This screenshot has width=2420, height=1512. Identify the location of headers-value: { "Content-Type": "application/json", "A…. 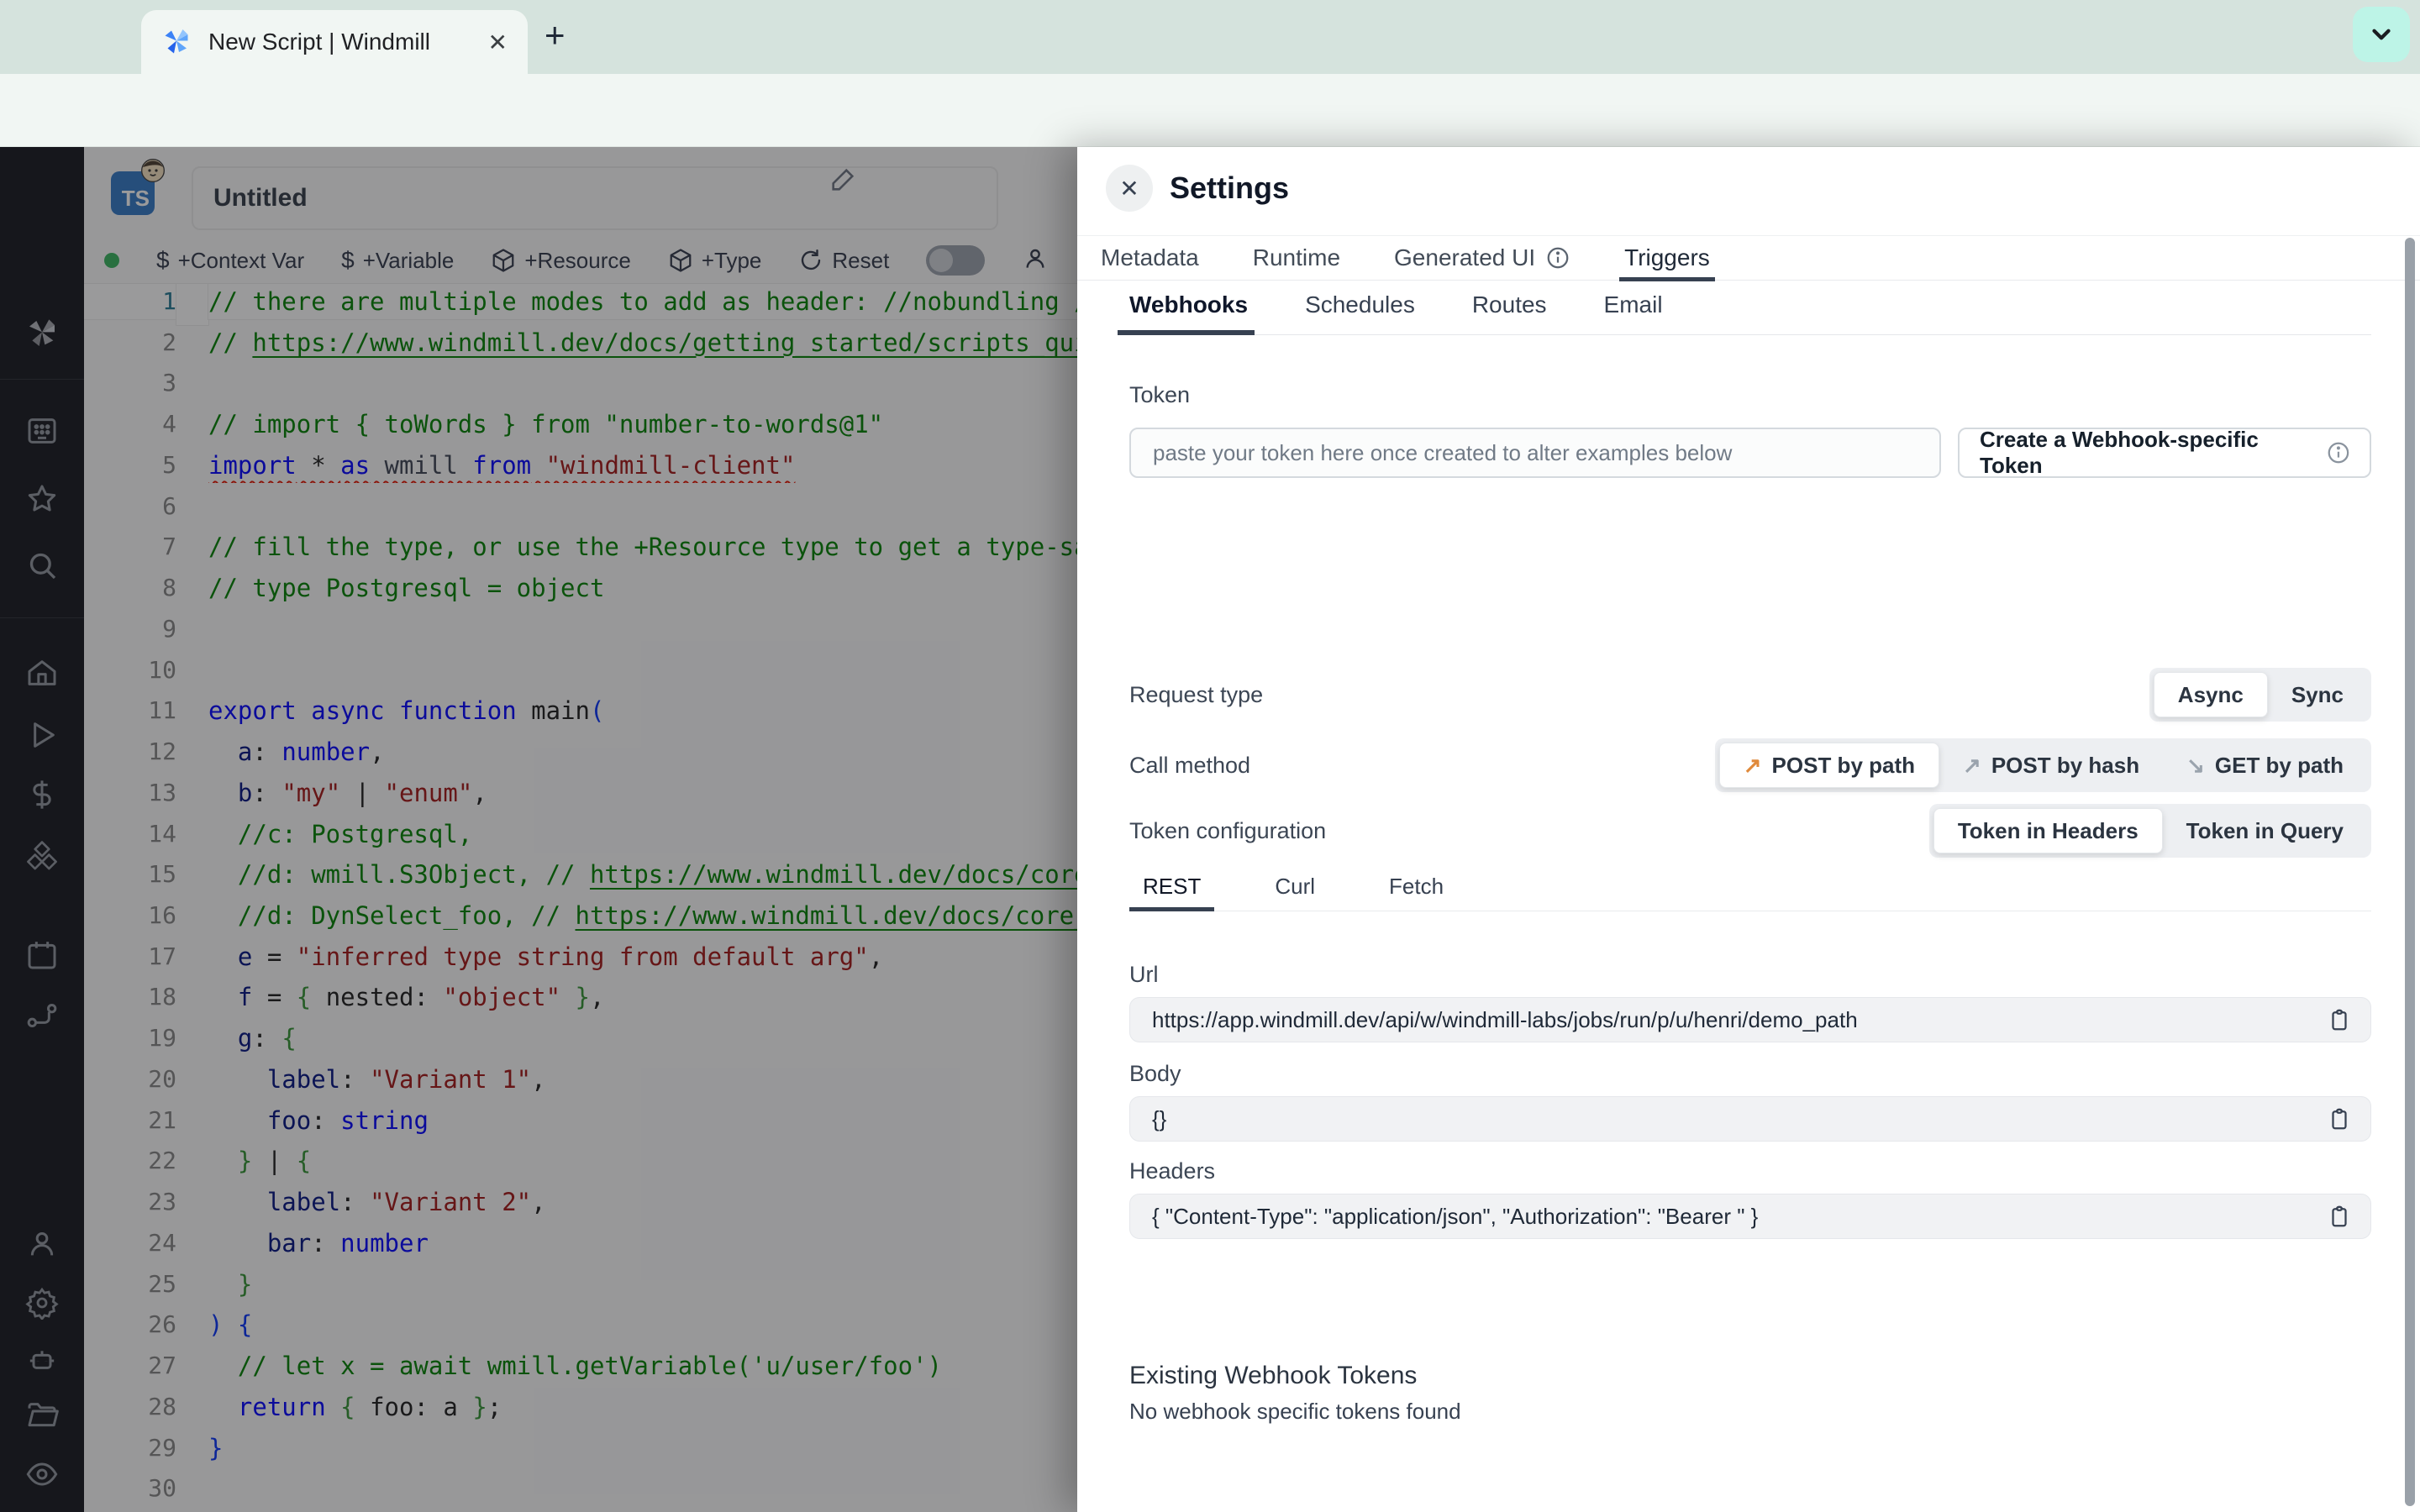
(1455, 1216).